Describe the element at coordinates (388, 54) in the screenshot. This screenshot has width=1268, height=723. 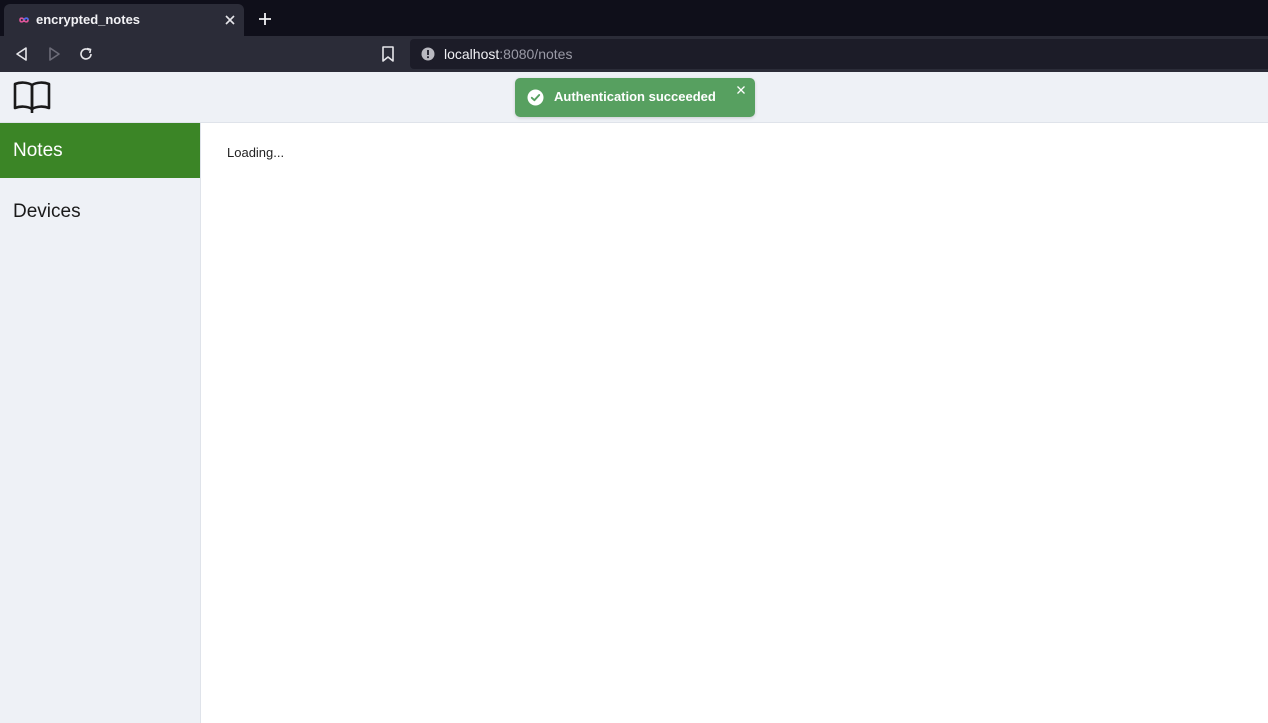
I see `bookmark-icon` at that location.